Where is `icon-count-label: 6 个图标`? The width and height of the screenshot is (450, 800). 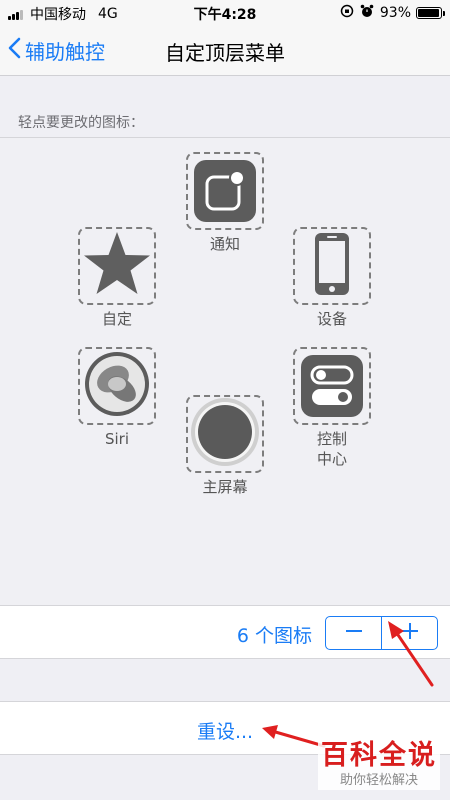 icon-count-label: 6 个图标 is located at coordinates (274, 636).